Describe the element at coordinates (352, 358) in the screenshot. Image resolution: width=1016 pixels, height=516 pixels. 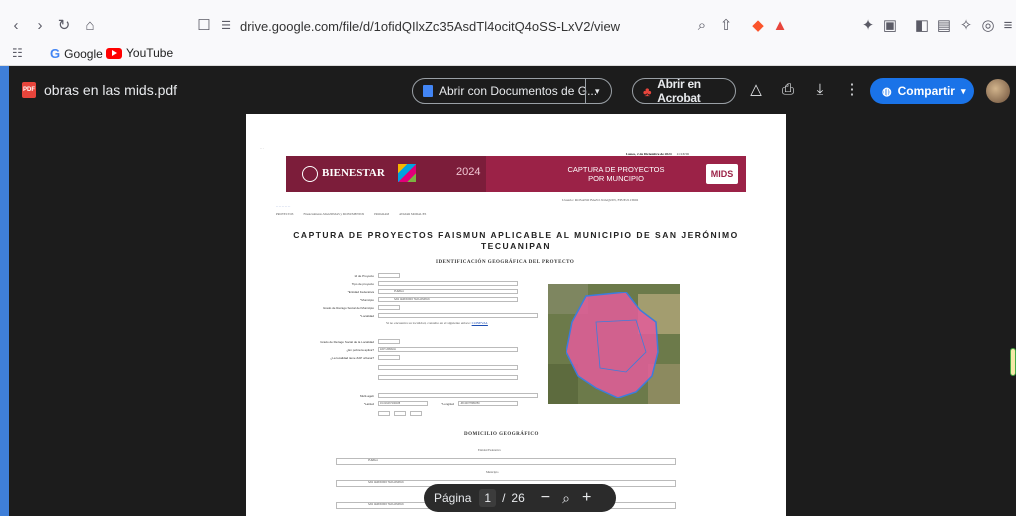
I see `field-label: ¿La localidad tiene ZAP urbana?` at that location.